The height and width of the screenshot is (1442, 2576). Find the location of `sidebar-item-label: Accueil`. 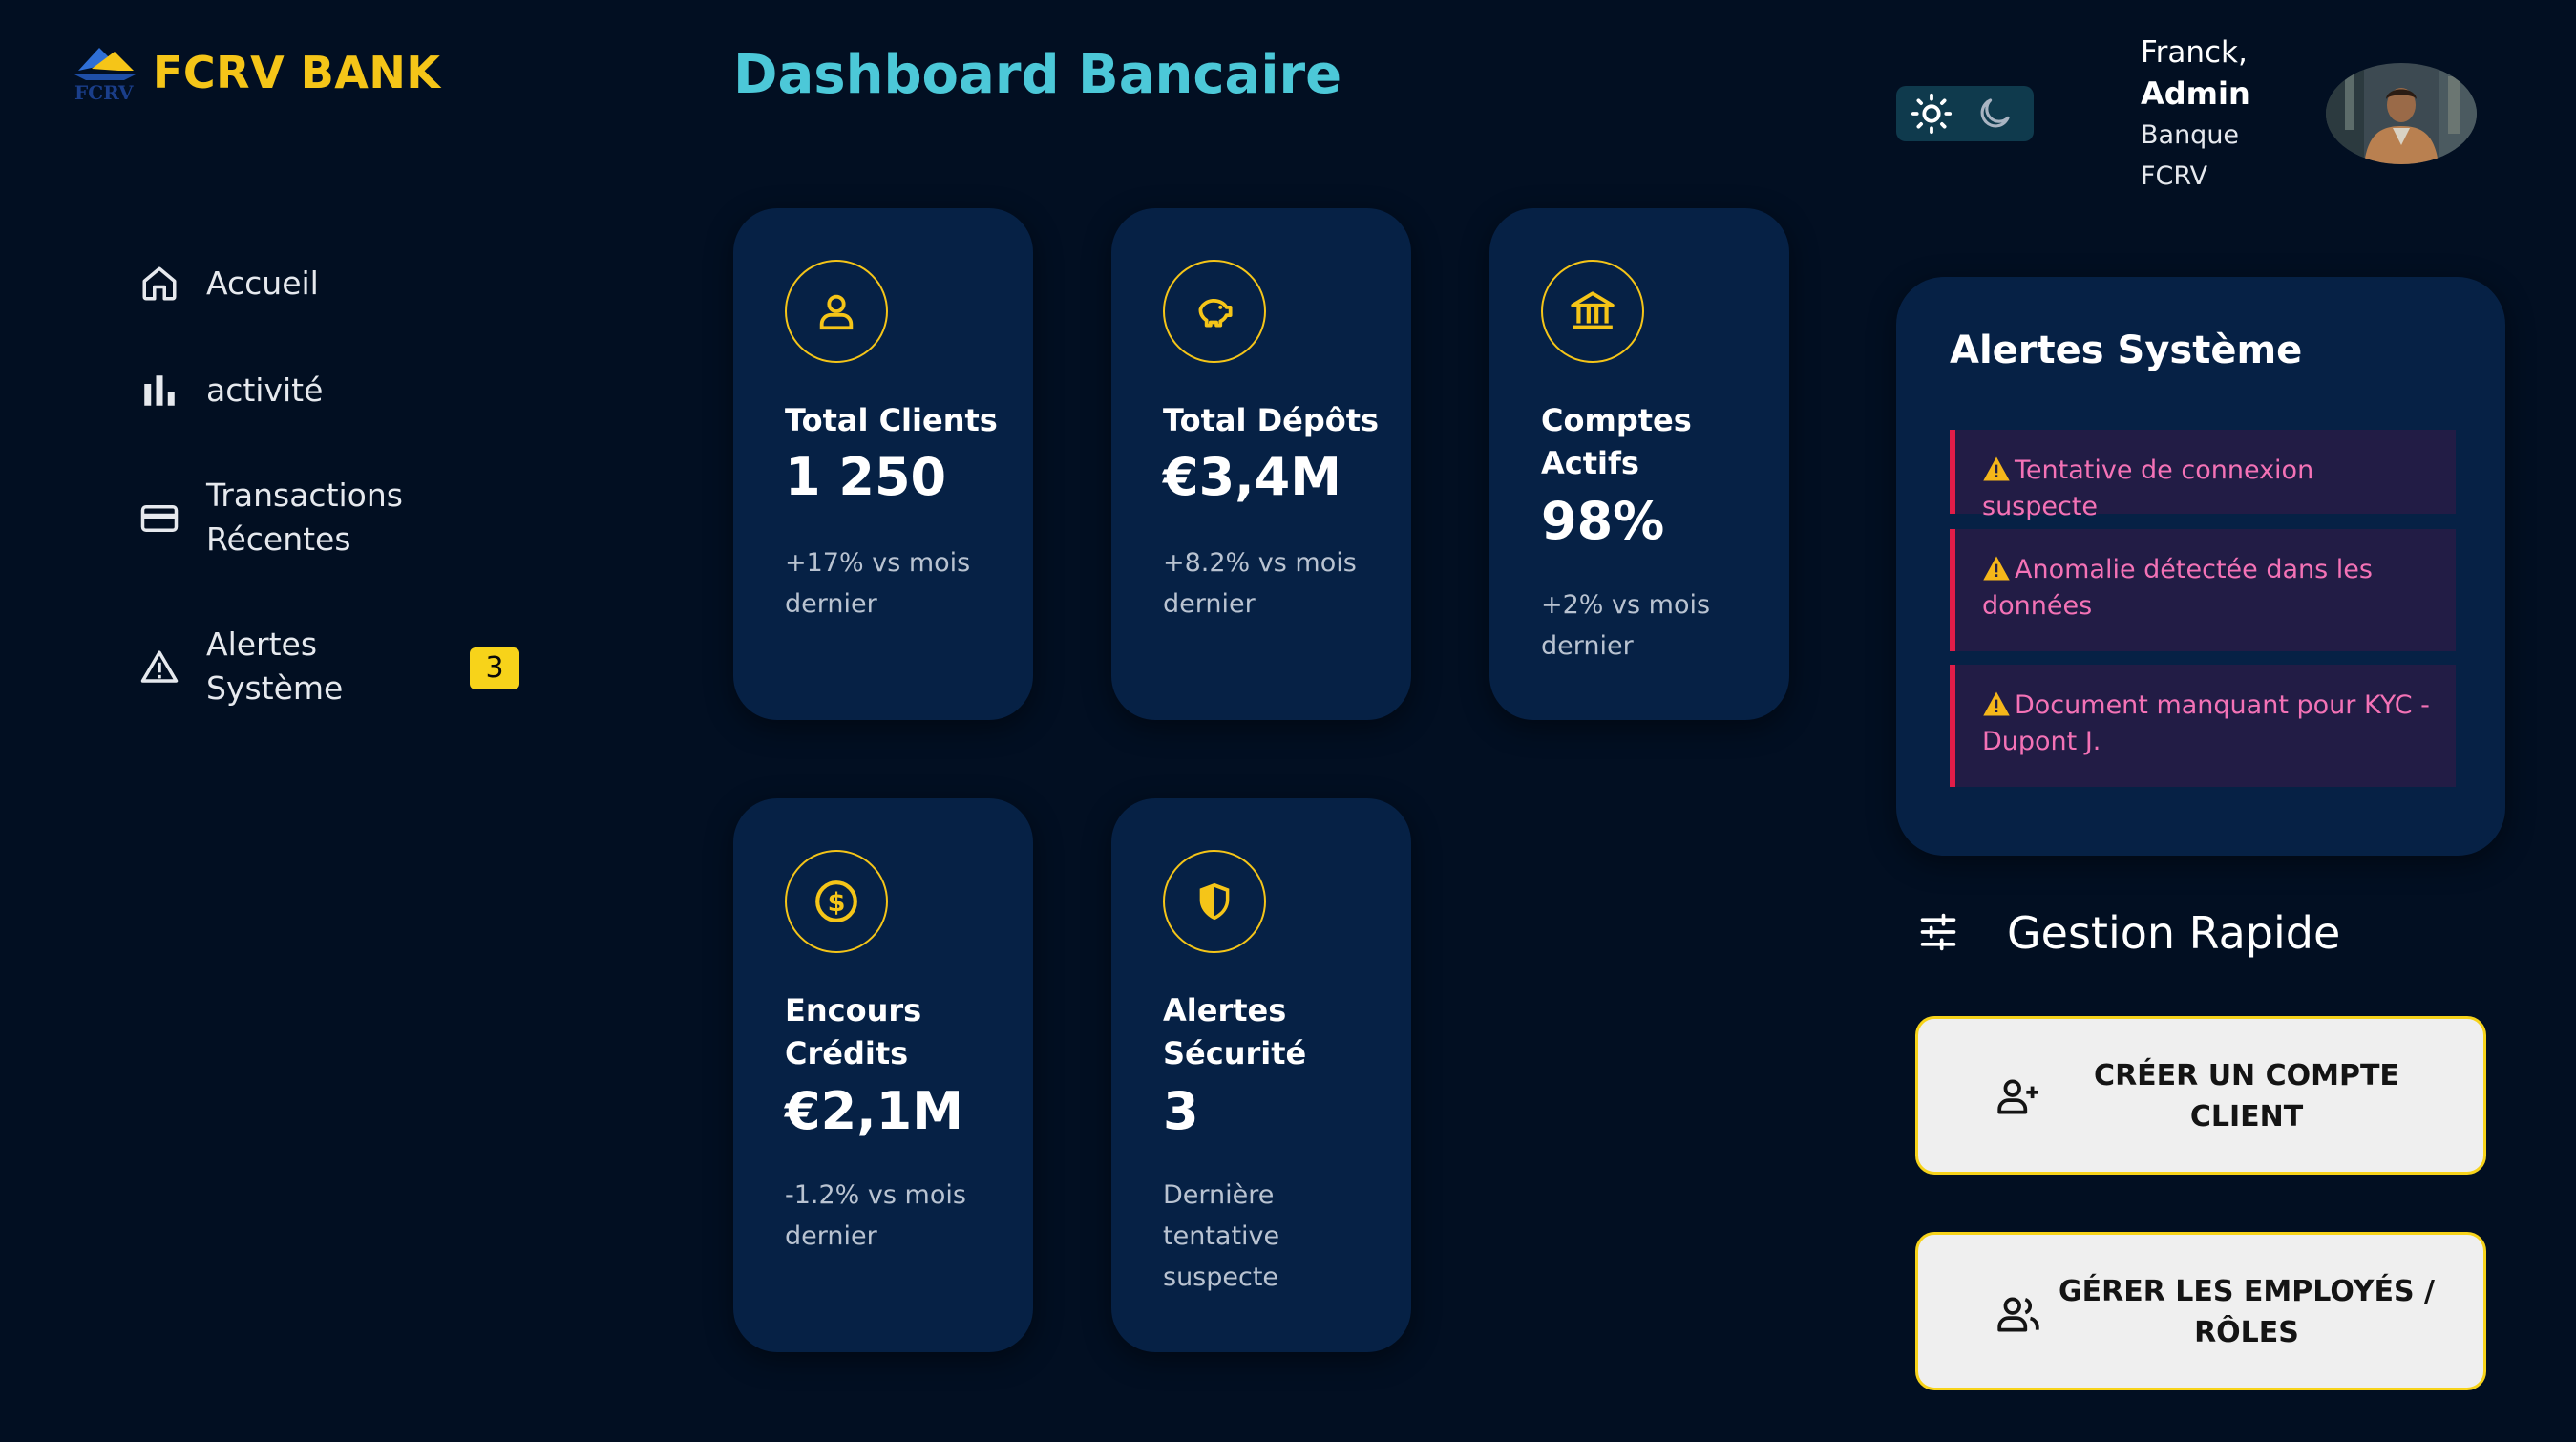

sidebar-item-label: Accueil is located at coordinates (262, 283).